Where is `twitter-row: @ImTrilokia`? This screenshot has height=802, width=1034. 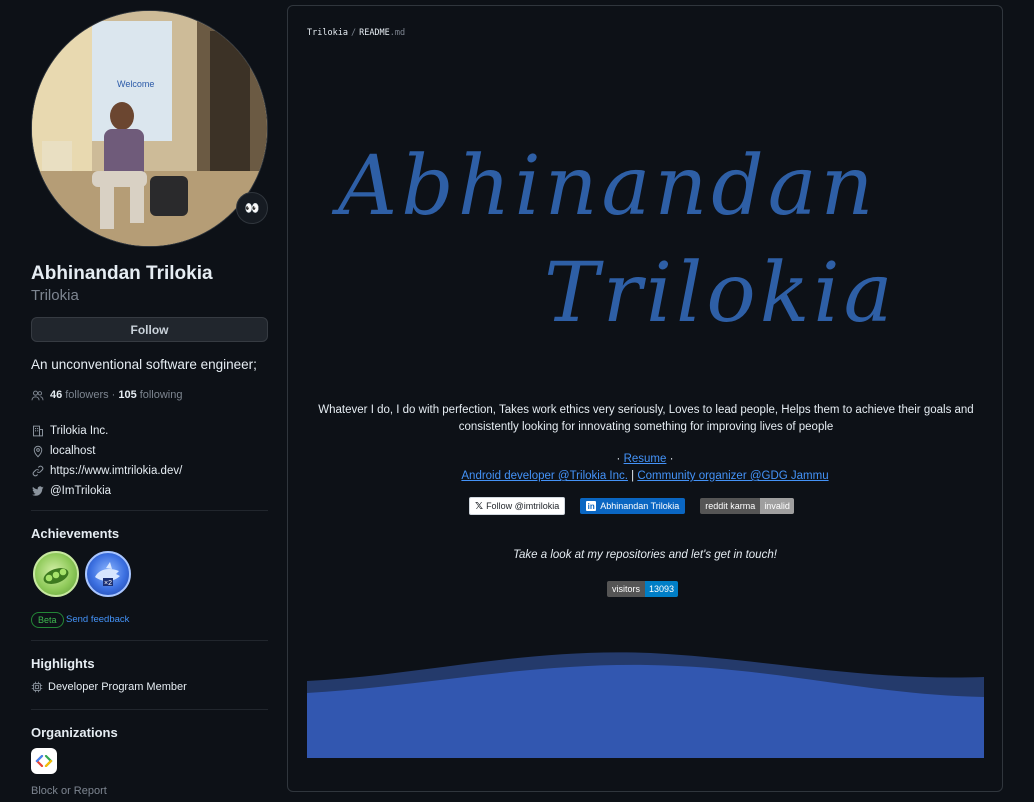 twitter-row: @ImTrilokia is located at coordinates (149, 491).